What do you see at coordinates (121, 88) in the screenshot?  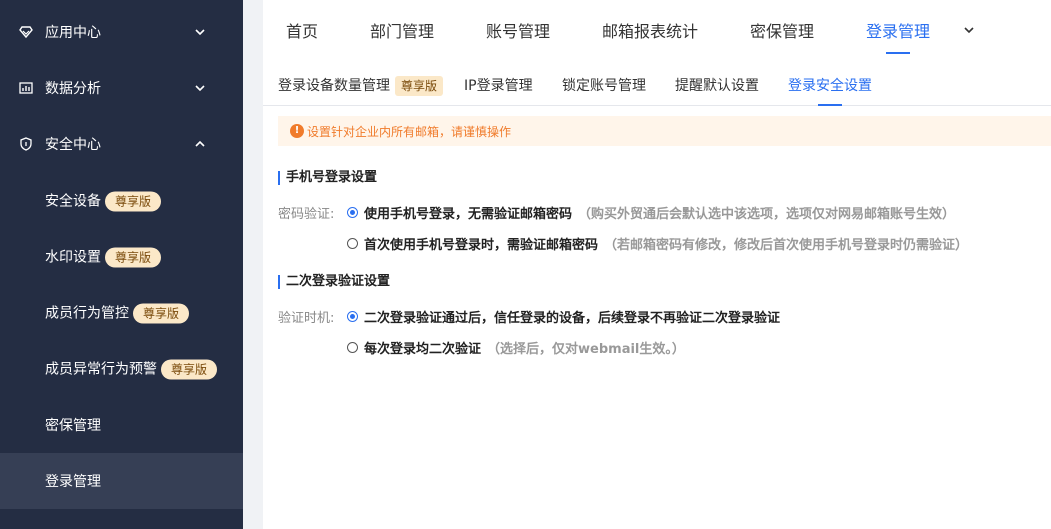 I see `sidebar-group-data-analysis: 数据分析` at bounding box center [121, 88].